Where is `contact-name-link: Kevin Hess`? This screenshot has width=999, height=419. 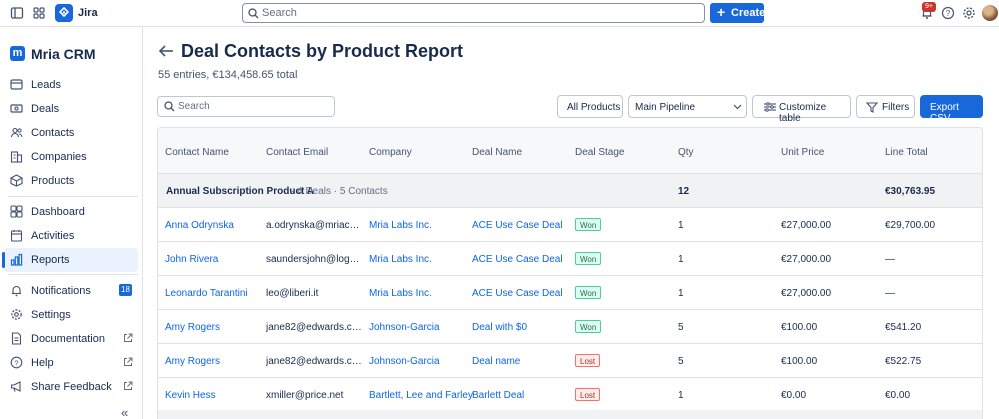 contact-name-link: Kevin Hess is located at coordinates (190, 395).